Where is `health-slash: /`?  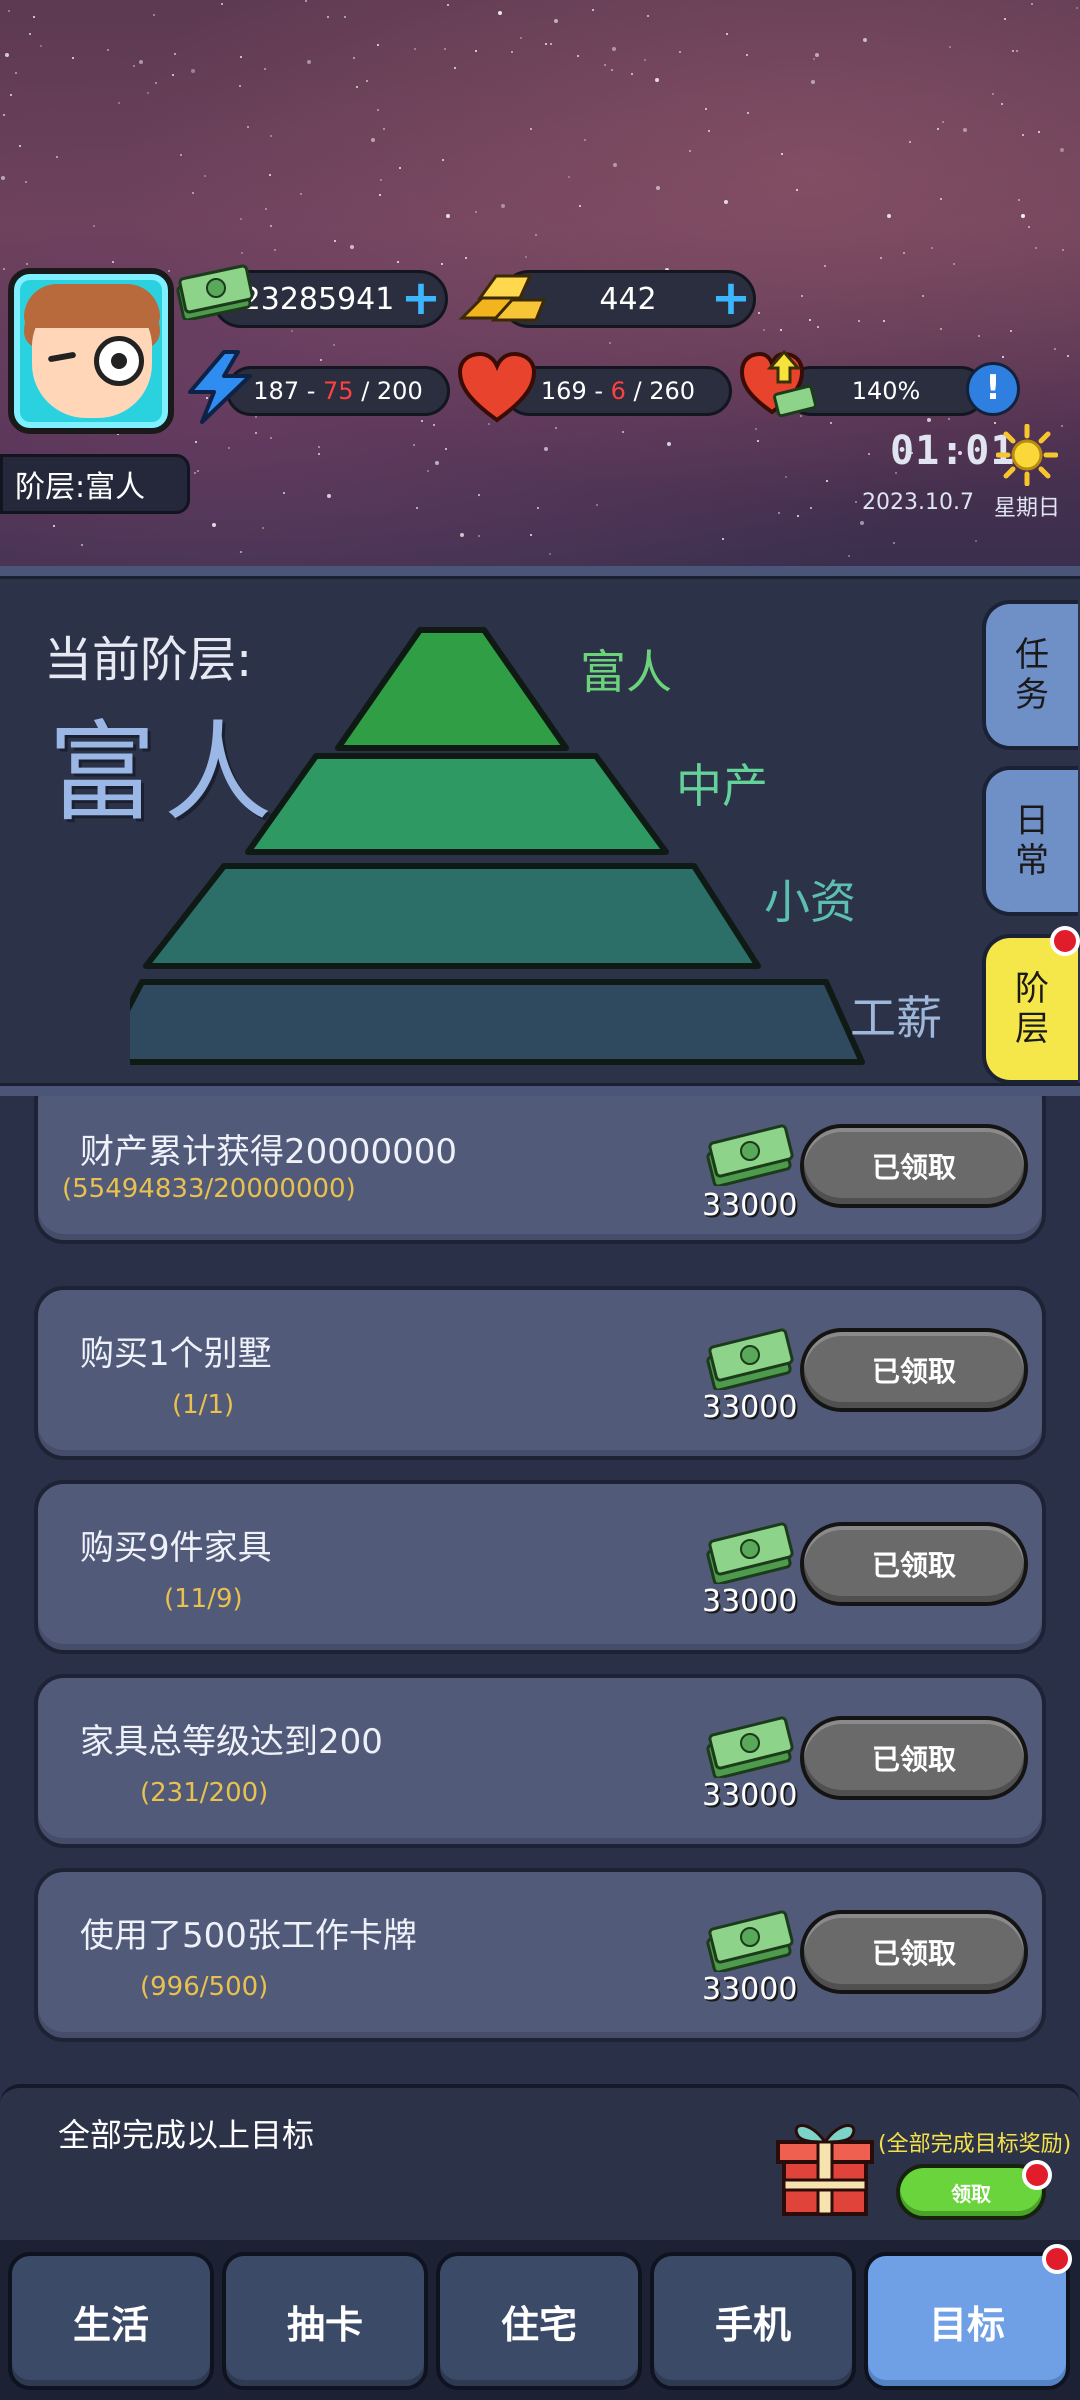
health-slash: / is located at coordinates (637, 391).